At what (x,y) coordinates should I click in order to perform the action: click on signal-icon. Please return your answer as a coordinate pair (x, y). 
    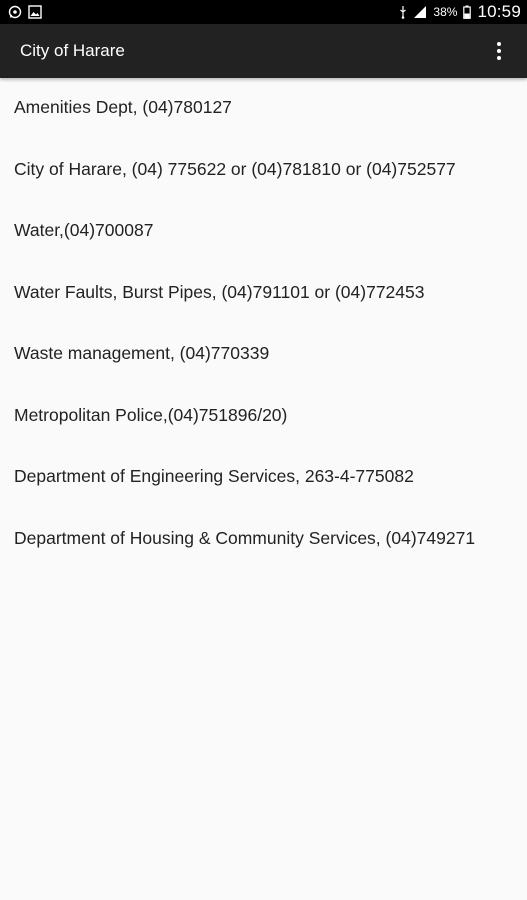
    Looking at the image, I should click on (420, 12).